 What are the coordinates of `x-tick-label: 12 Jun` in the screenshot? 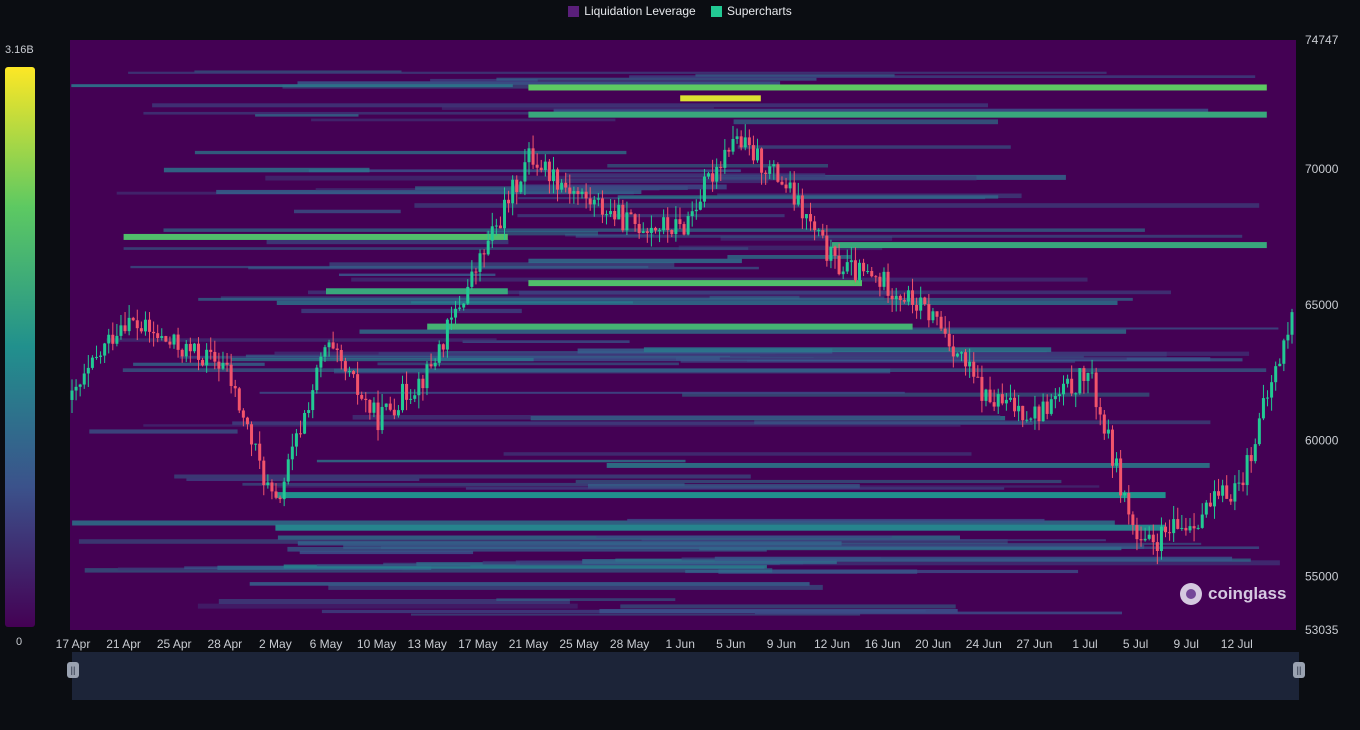 It's located at (832, 644).